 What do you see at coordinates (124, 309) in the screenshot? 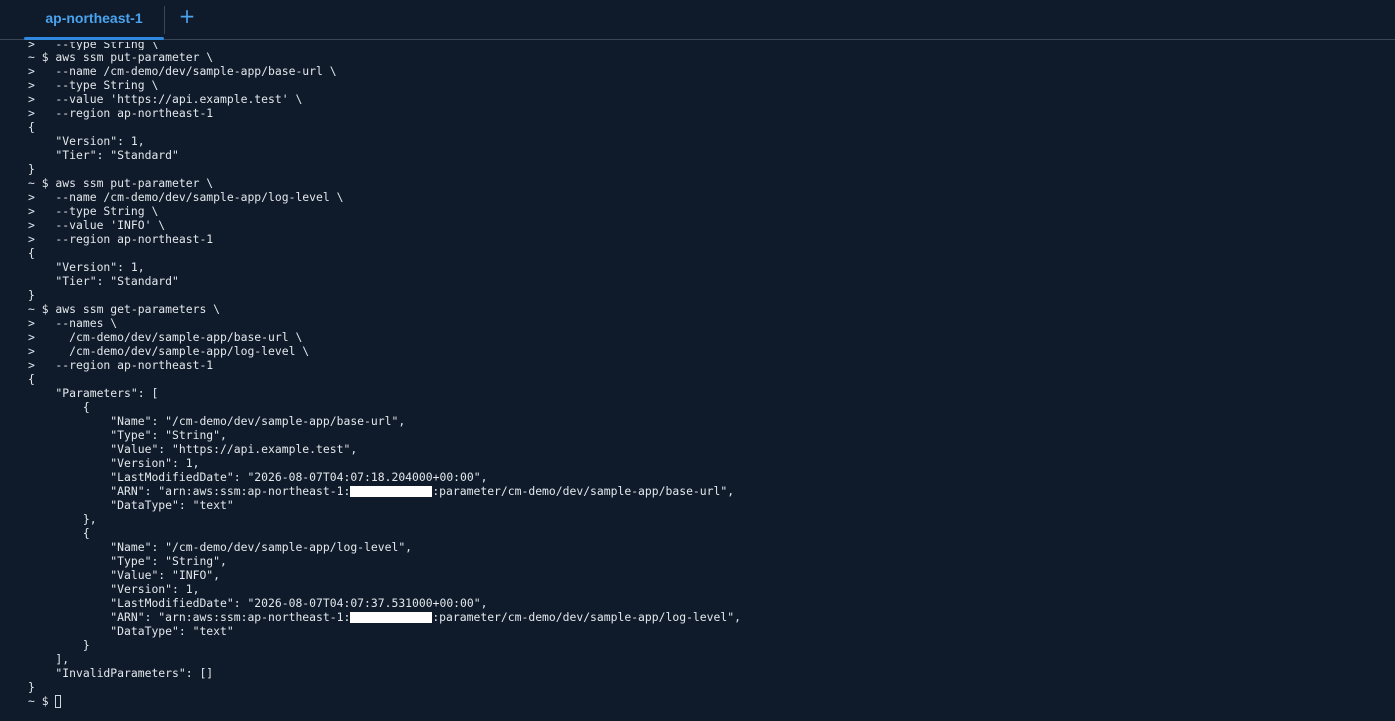
I see `terminal-line: ~ $ aws ssm get-parameters \` at bounding box center [124, 309].